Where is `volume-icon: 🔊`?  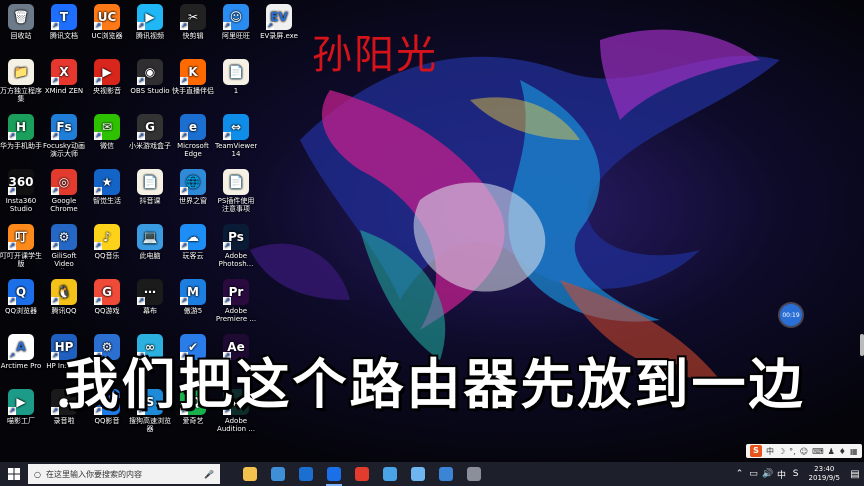
volume-icon: 🔊 is located at coordinates (768, 474).